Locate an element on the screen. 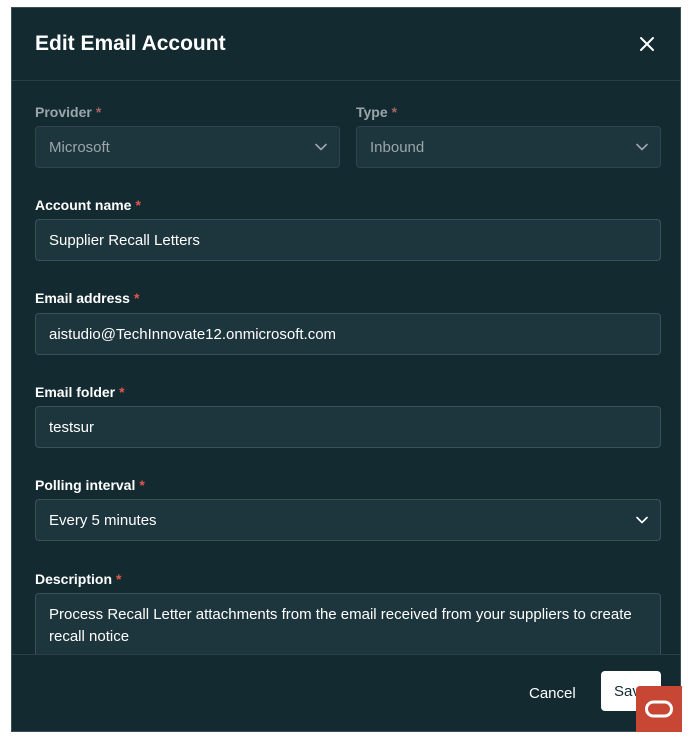 This screenshot has height=742, width=693. email-folder-label-text: Email folder is located at coordinates (75, 392).